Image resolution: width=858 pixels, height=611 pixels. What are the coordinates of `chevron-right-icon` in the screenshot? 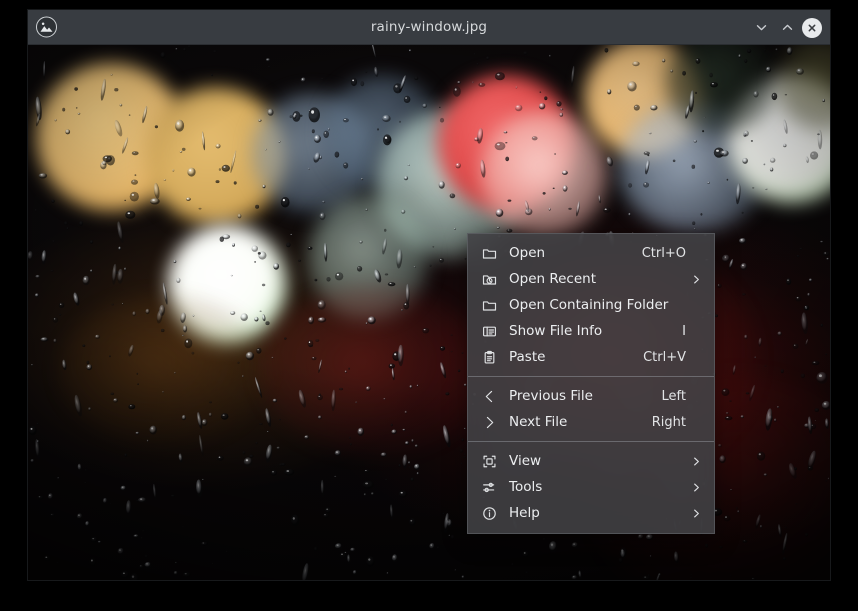 It's located at (489, 422).